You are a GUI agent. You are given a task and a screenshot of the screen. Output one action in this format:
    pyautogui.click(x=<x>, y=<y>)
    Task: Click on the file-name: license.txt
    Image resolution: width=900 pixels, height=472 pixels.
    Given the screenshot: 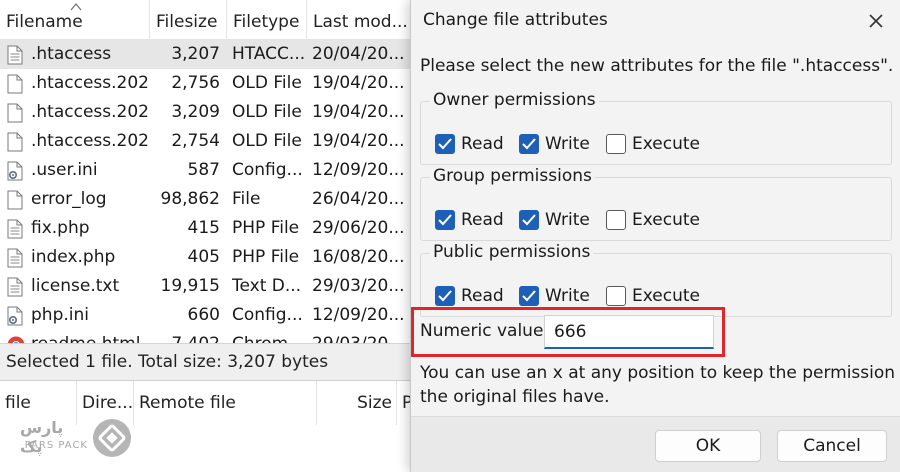 What is the action you would take?
    pyautogui.click(x=75, y=286)
    